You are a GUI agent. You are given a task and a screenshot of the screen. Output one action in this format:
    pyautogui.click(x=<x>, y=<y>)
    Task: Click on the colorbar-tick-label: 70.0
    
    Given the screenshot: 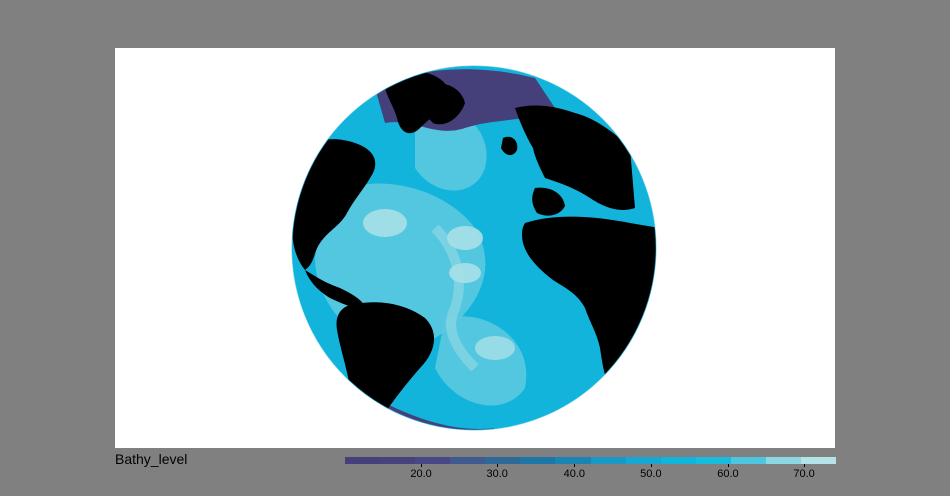 What is the action you would take?
    pyautogui.click(x=804, y=474)
    